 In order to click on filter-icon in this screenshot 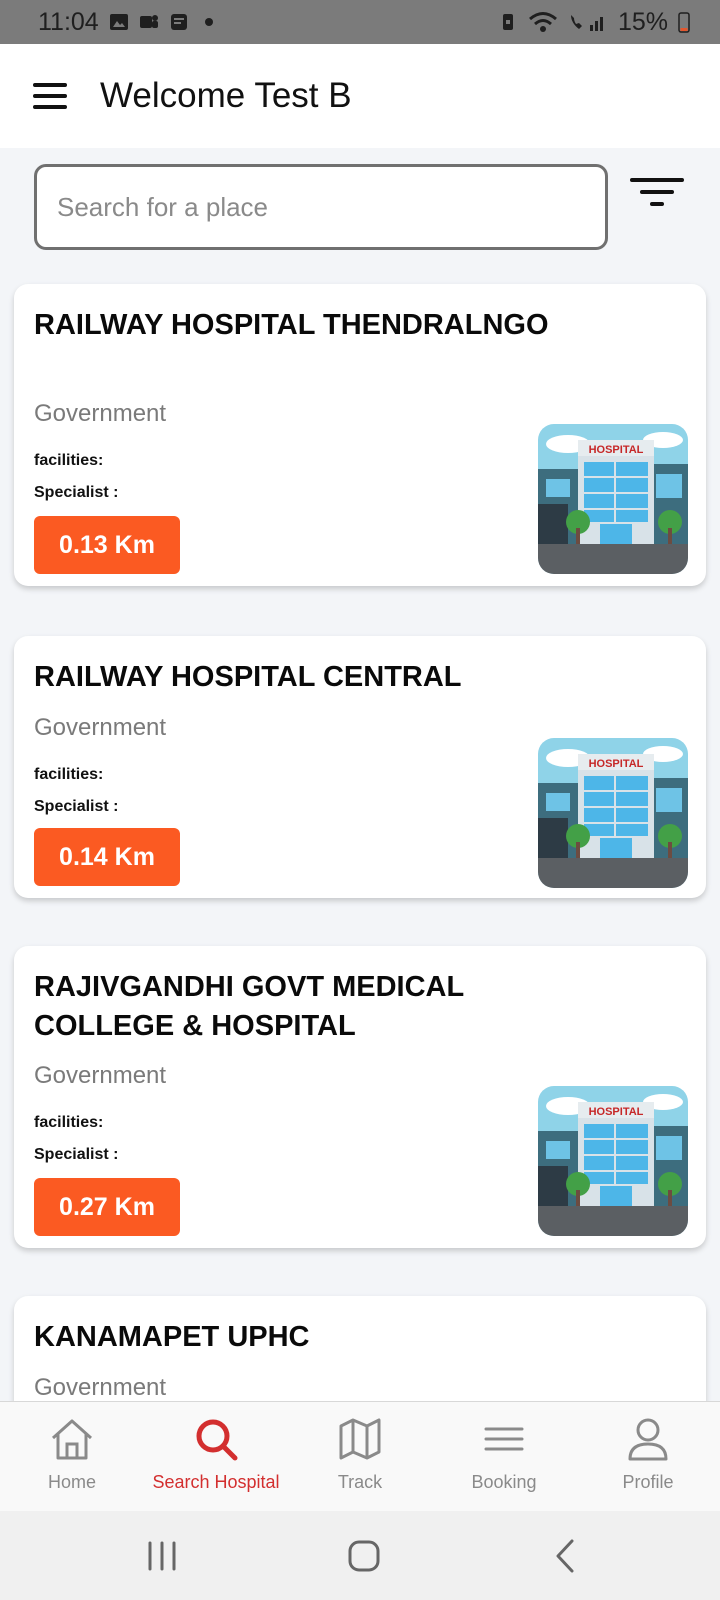, I will do `click(658, 200)`.